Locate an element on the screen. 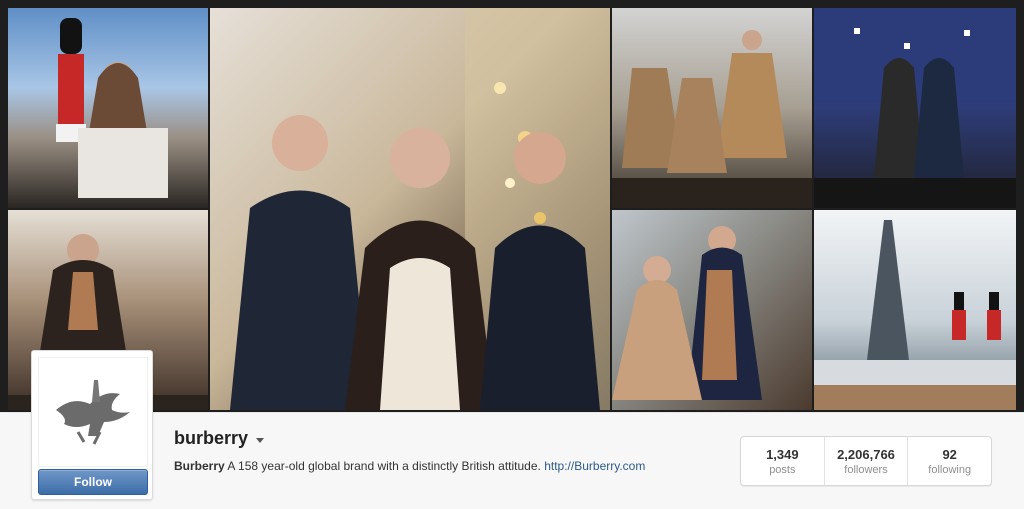 The image size is (1024, 509). profile-avatar-card: Follow is located at coordinates (92, 425).